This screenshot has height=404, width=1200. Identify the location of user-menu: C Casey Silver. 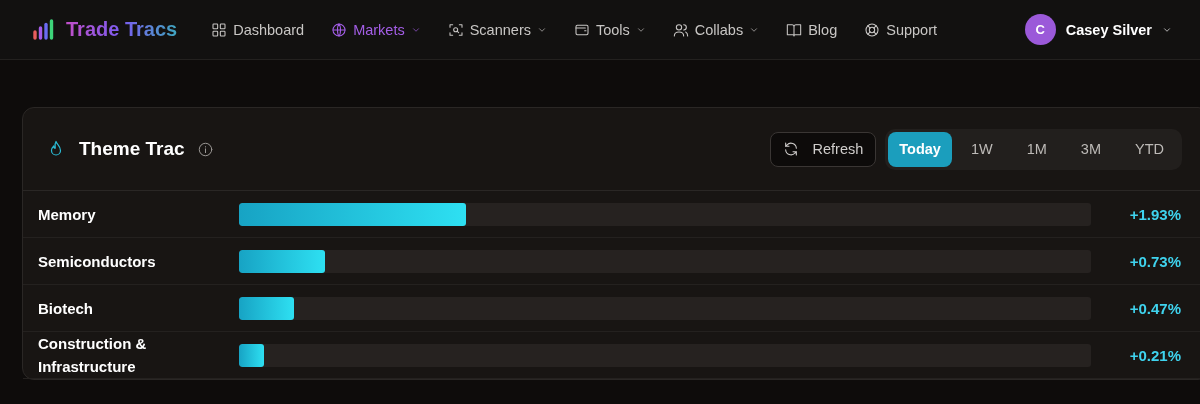
(1098, 29).